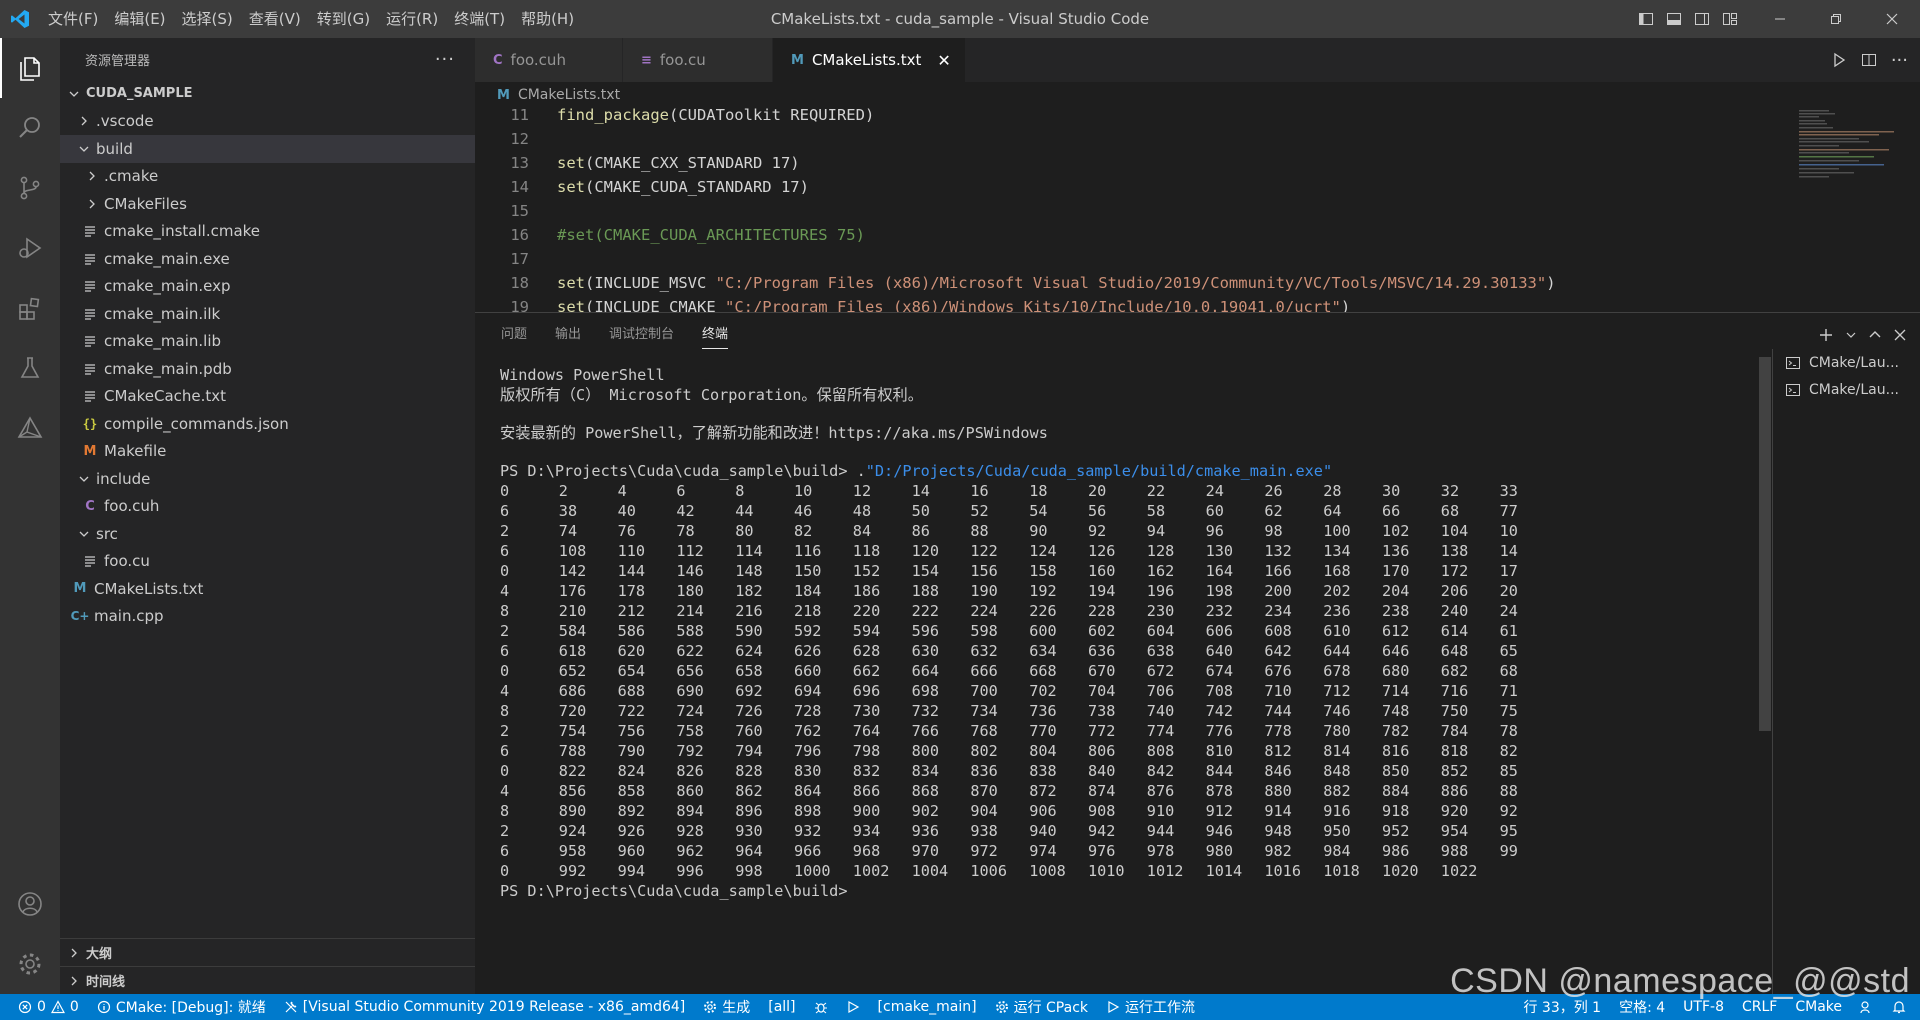 This screenshot has width=1920, height=1020. What do you see at coordinates (568, 335) in the screenshot?
I see `panel-tab-1: 输出` at bounding box center [568, 335].